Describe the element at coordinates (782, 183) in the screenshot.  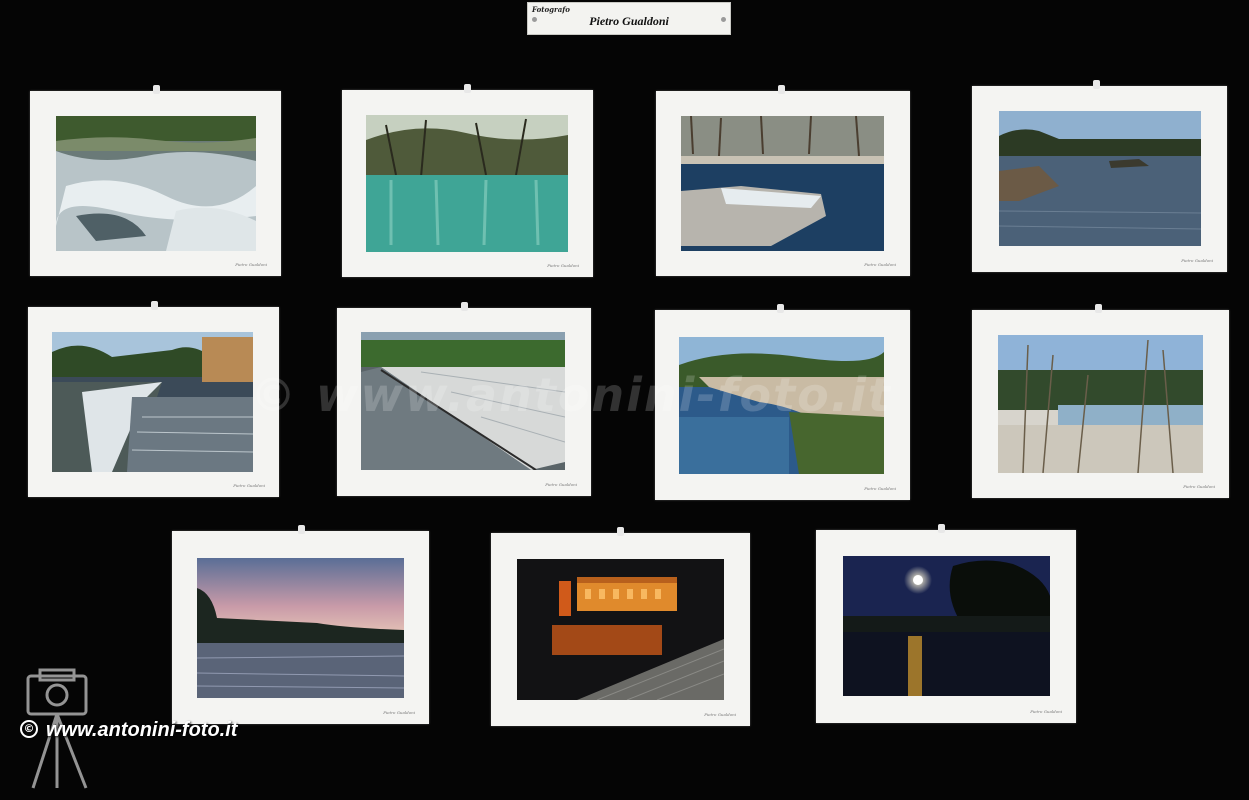
I see `photo-river-ruins` at that location.